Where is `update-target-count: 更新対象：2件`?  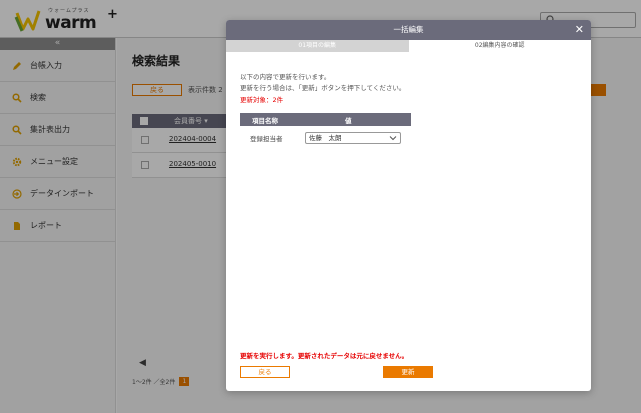
update-target-count: 更新対象：2件 is located at coordinates (262, 100).